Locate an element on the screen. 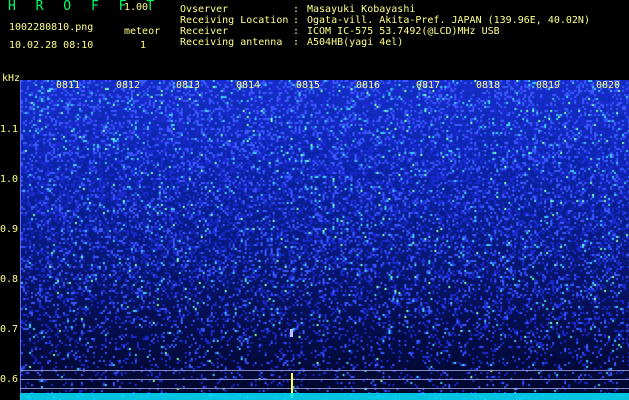  time-label: 0813 is located at coordinates (188, 85).